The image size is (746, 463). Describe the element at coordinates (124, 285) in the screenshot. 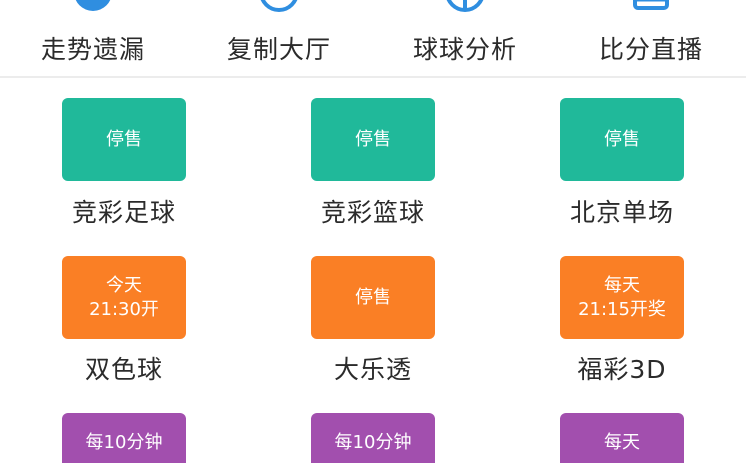

I see `tile-status-line: 今天` at that location.